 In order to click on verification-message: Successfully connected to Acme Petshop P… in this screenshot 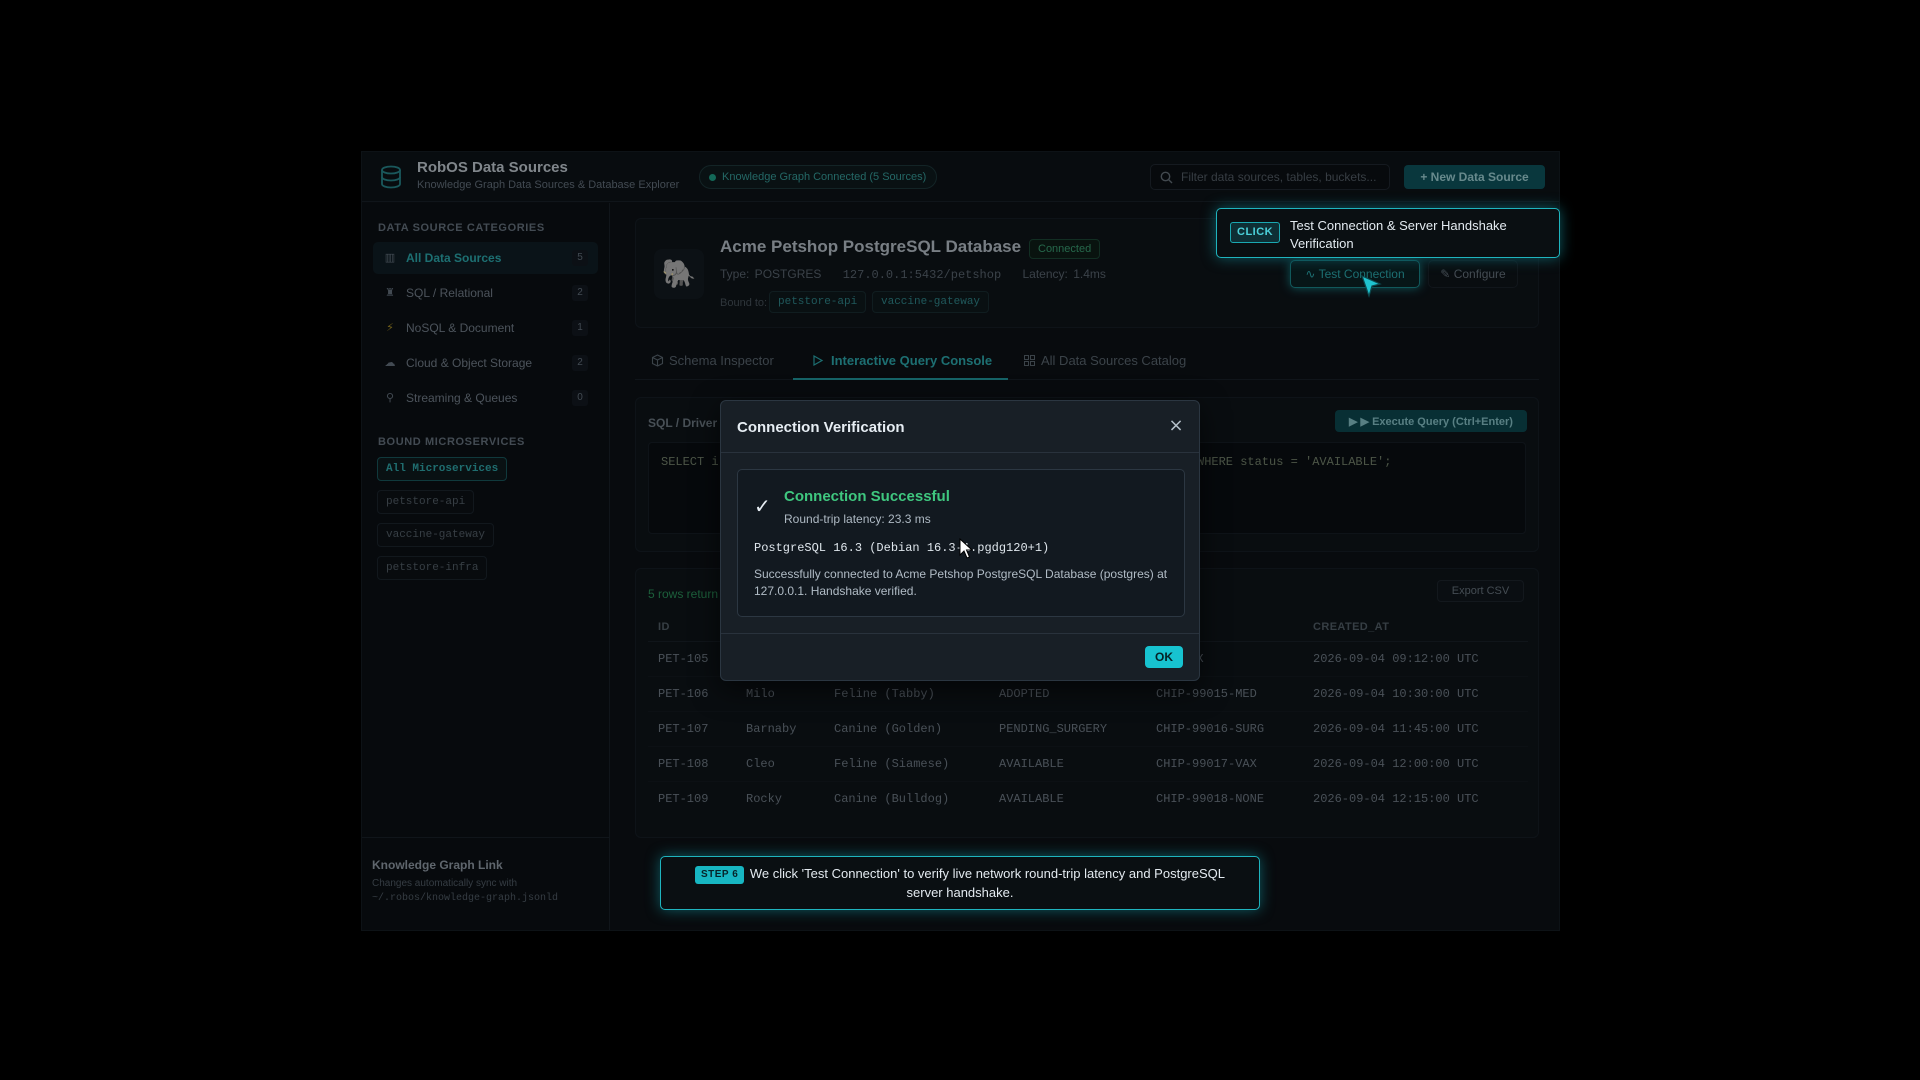, I will do `click(961, 582)`.